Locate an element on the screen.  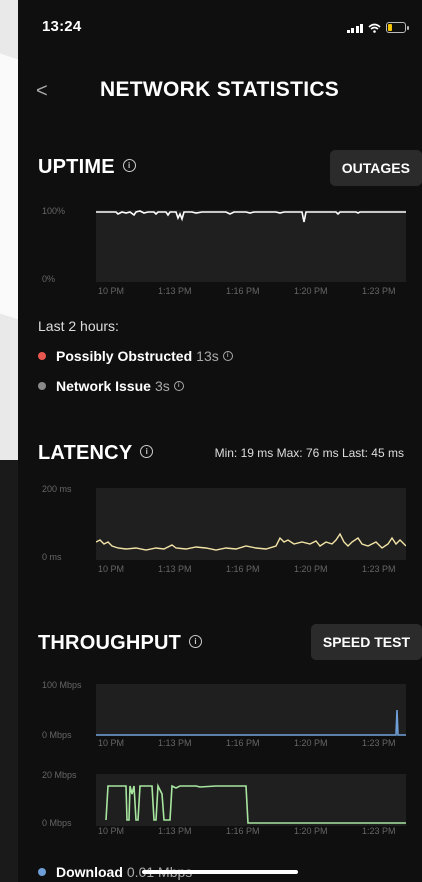
download-x-1: 1:13 PM is located at coordinates (175, 743).